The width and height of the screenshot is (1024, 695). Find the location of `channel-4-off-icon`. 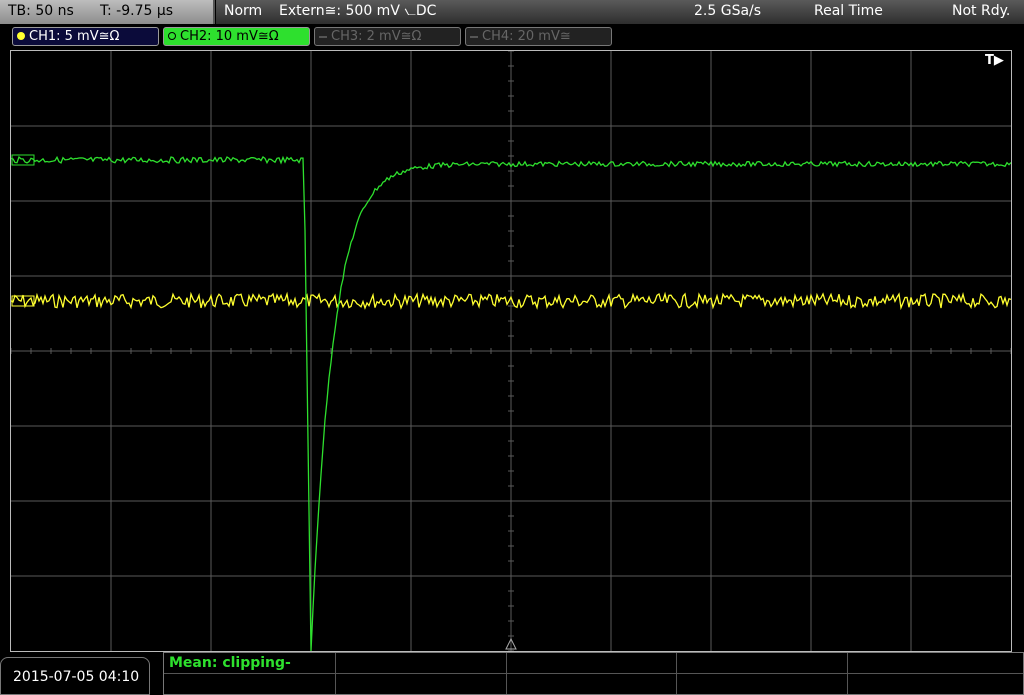

channel-4-off-icon is located at coordinates (474, 36).